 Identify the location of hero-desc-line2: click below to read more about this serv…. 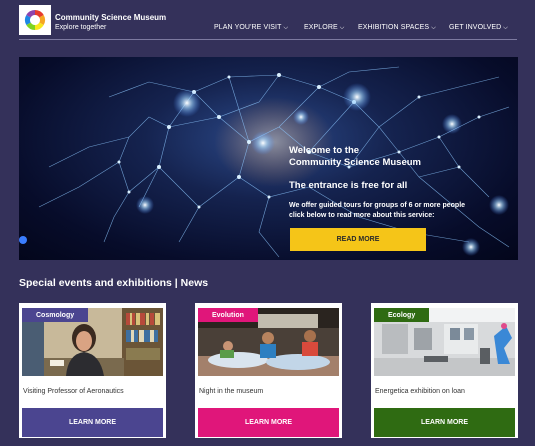
(362, 215).